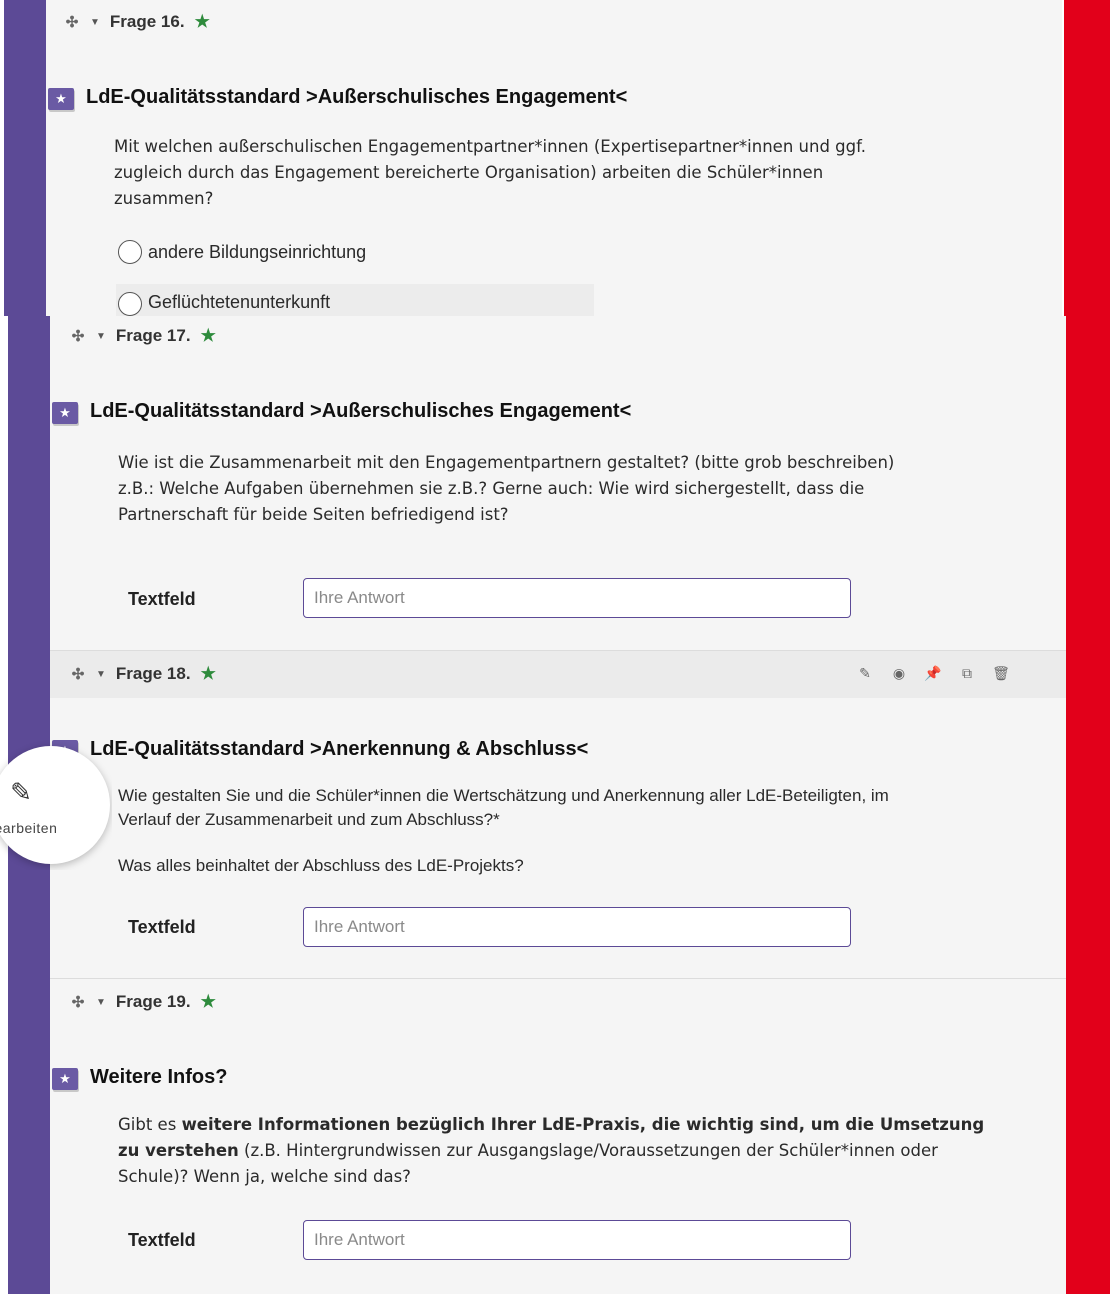 This screenshot has height=1294, width=1110. I want to click on question-18-header: ✣ ▼ Frage 18. ★, so click(143, 674).